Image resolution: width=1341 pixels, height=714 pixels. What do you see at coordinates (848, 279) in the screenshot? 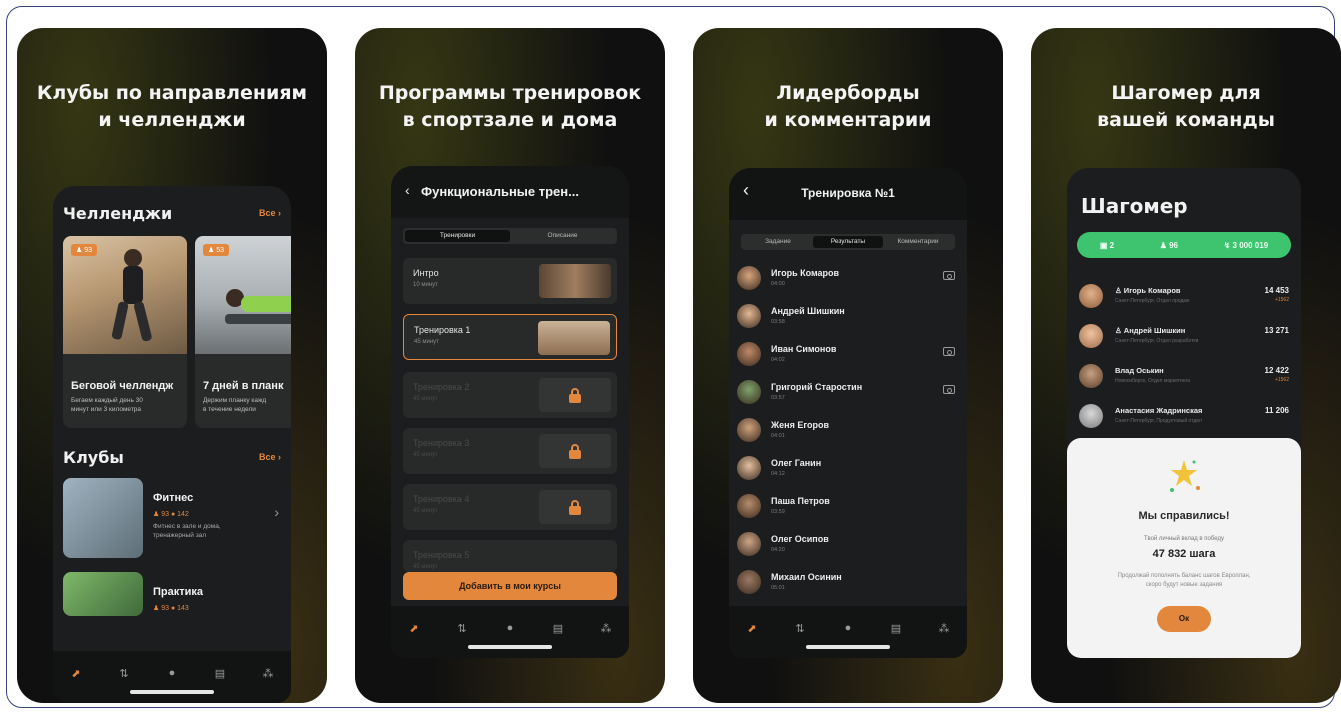
I see `leaderboard-row: Игорь Комаров 04:00` at bounding box center [848, 279].